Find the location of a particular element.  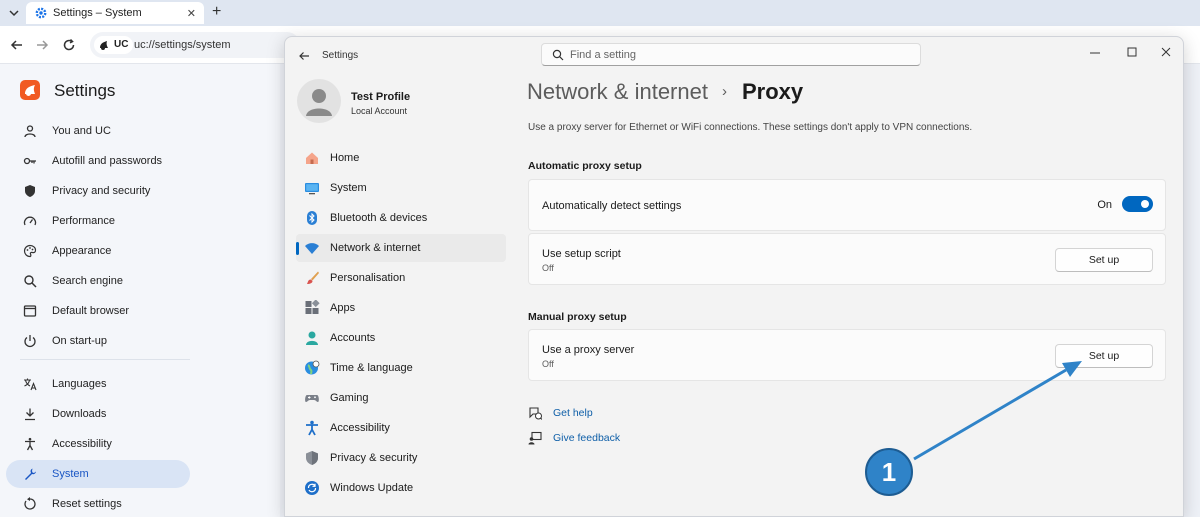

tab-title: Settings – System is located at coordinates (97, 13).